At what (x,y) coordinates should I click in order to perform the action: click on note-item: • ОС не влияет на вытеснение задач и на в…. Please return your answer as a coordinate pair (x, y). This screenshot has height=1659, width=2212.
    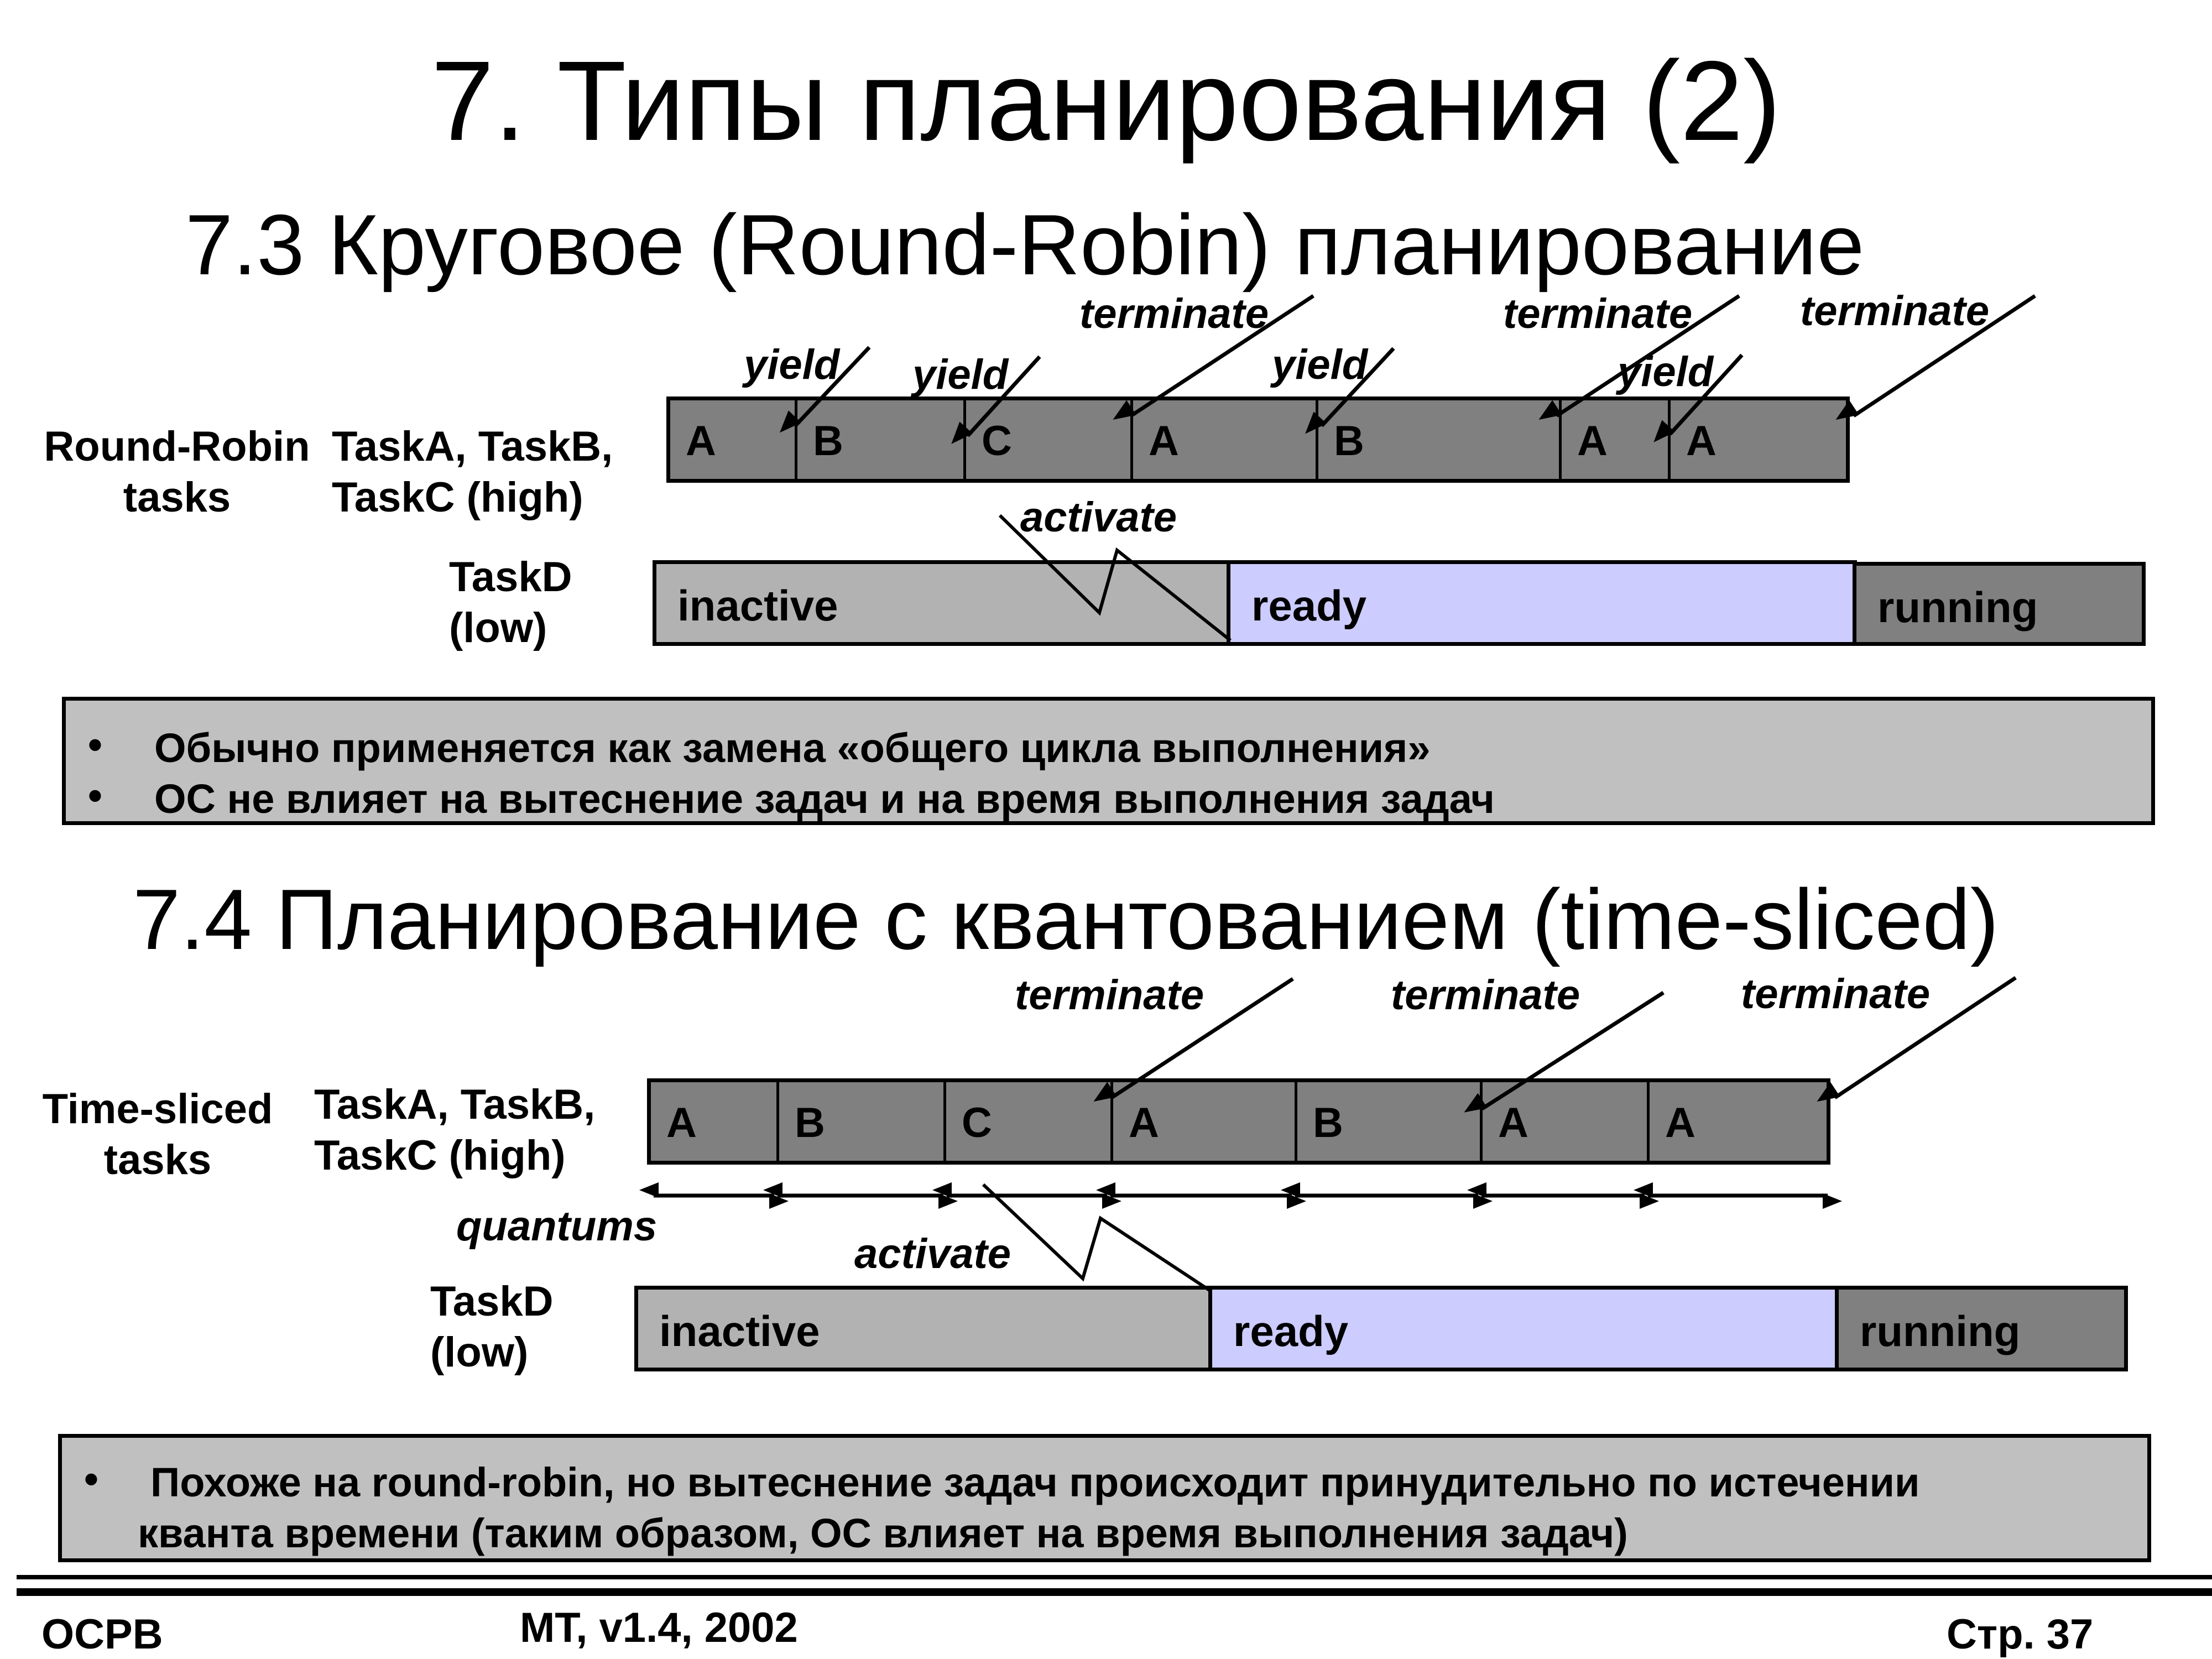
    Looking at the image, I should click on (1108, 799).